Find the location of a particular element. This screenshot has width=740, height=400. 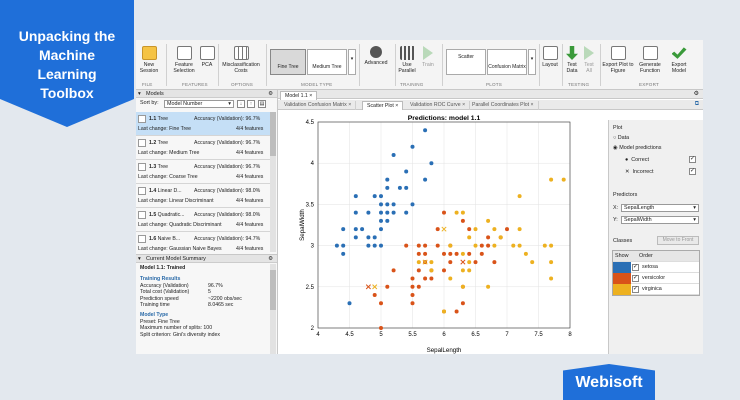

export-plot-button: Export Plot to Figure is located at coordinates (618, 60).